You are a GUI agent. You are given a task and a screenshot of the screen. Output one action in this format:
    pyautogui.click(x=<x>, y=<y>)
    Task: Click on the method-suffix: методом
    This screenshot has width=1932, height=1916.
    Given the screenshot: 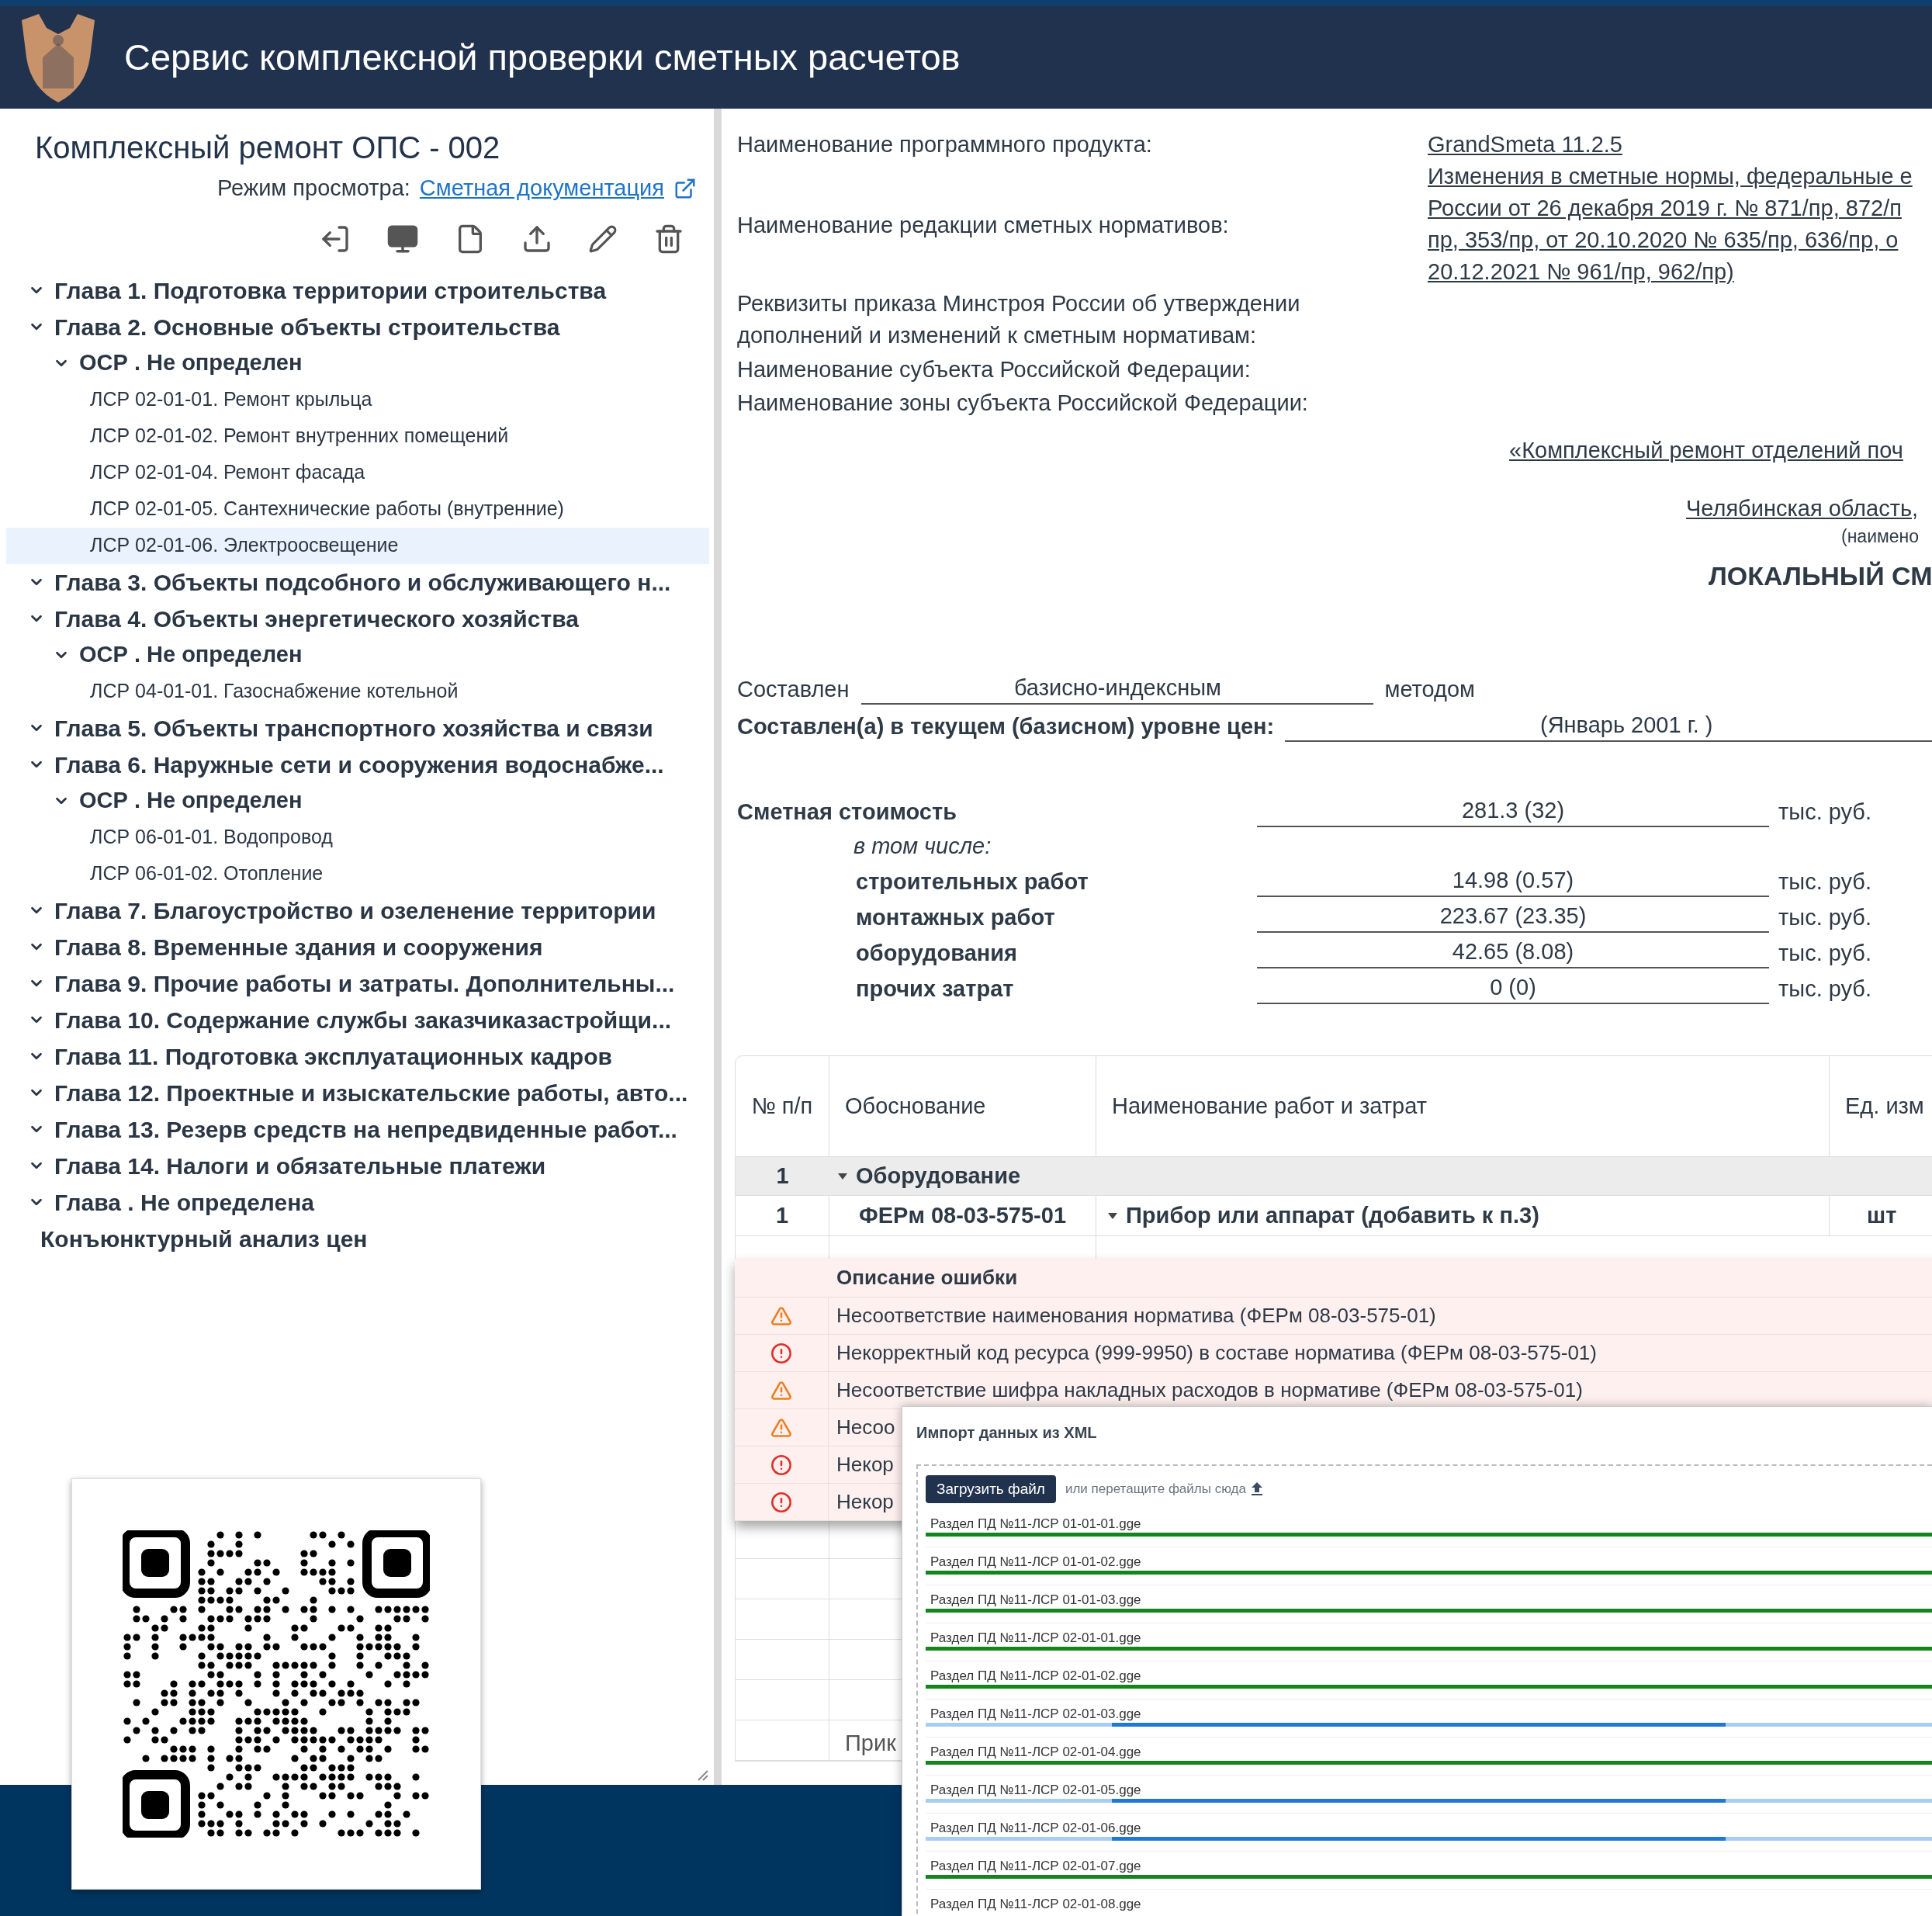 What is the action you would take?
    pyautogui.click(x=1429, y=689)
    